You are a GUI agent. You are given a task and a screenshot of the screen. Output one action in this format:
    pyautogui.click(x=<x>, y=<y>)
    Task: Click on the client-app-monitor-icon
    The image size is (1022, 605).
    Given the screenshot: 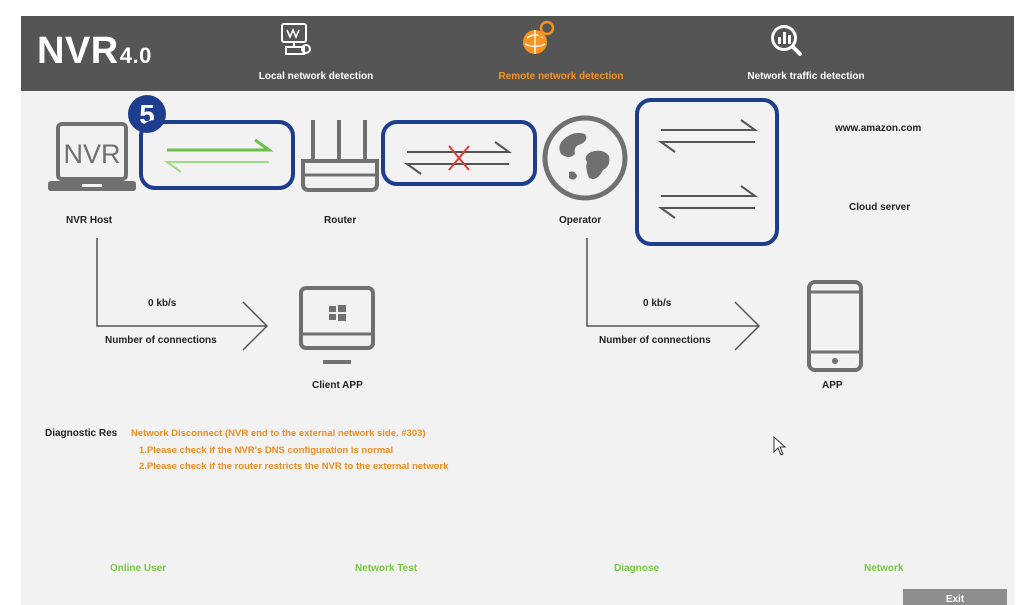 What is the action you would take?
    pyautogui.click(x=337, y=325)
    